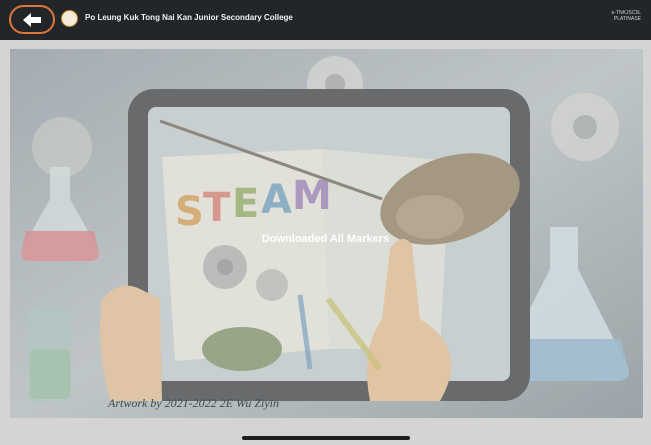 Image resolution: width=651 pixels, height=445 pixels. I want to click on home-indicator, so click(326, 438).